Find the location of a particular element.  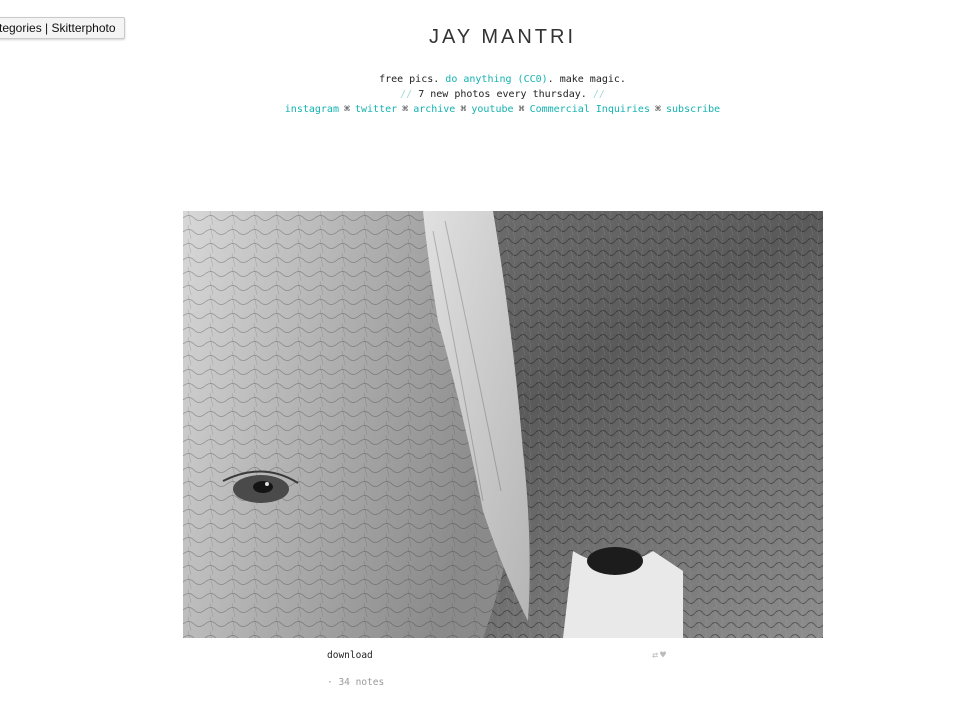

tagline-text: free pics. is located at coordinates (412, 79).